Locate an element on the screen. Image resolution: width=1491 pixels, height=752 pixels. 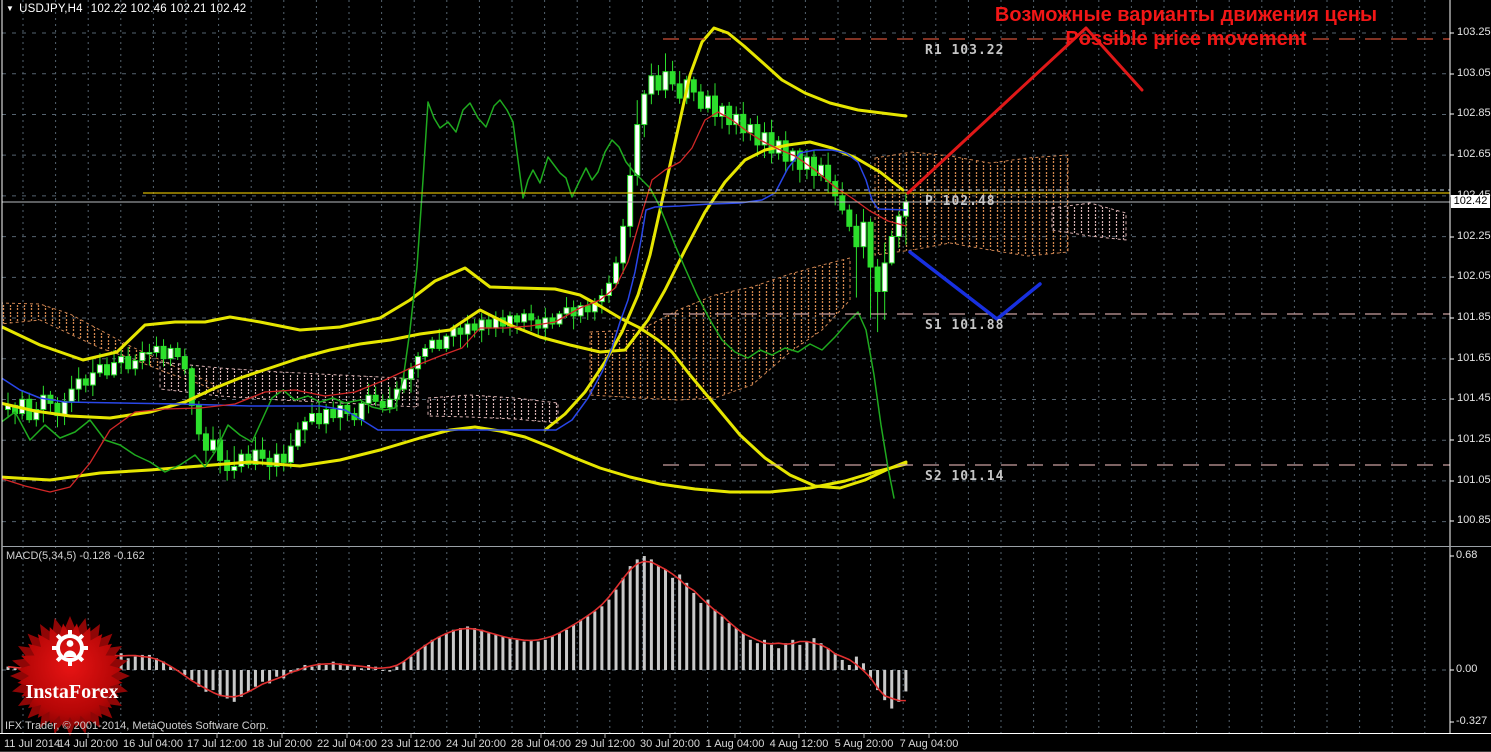
pivot-label-S1: S1 101.88 is located at coordinates (965, 325).